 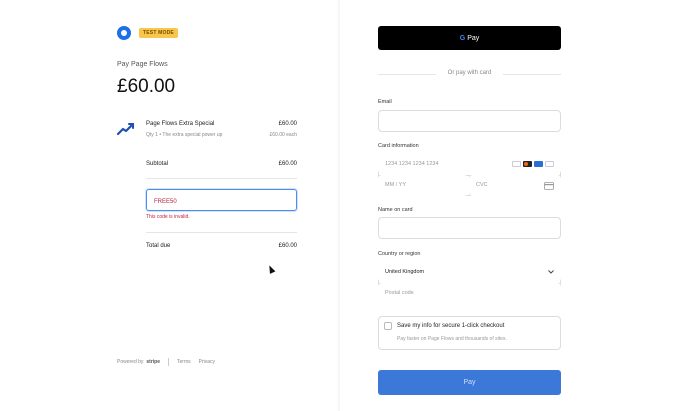 What do you see at coordinates (469, 164) in the screenshot?
I see `card-number-field: 1234 1234 1234 1234` at bounding box center [469, 164].